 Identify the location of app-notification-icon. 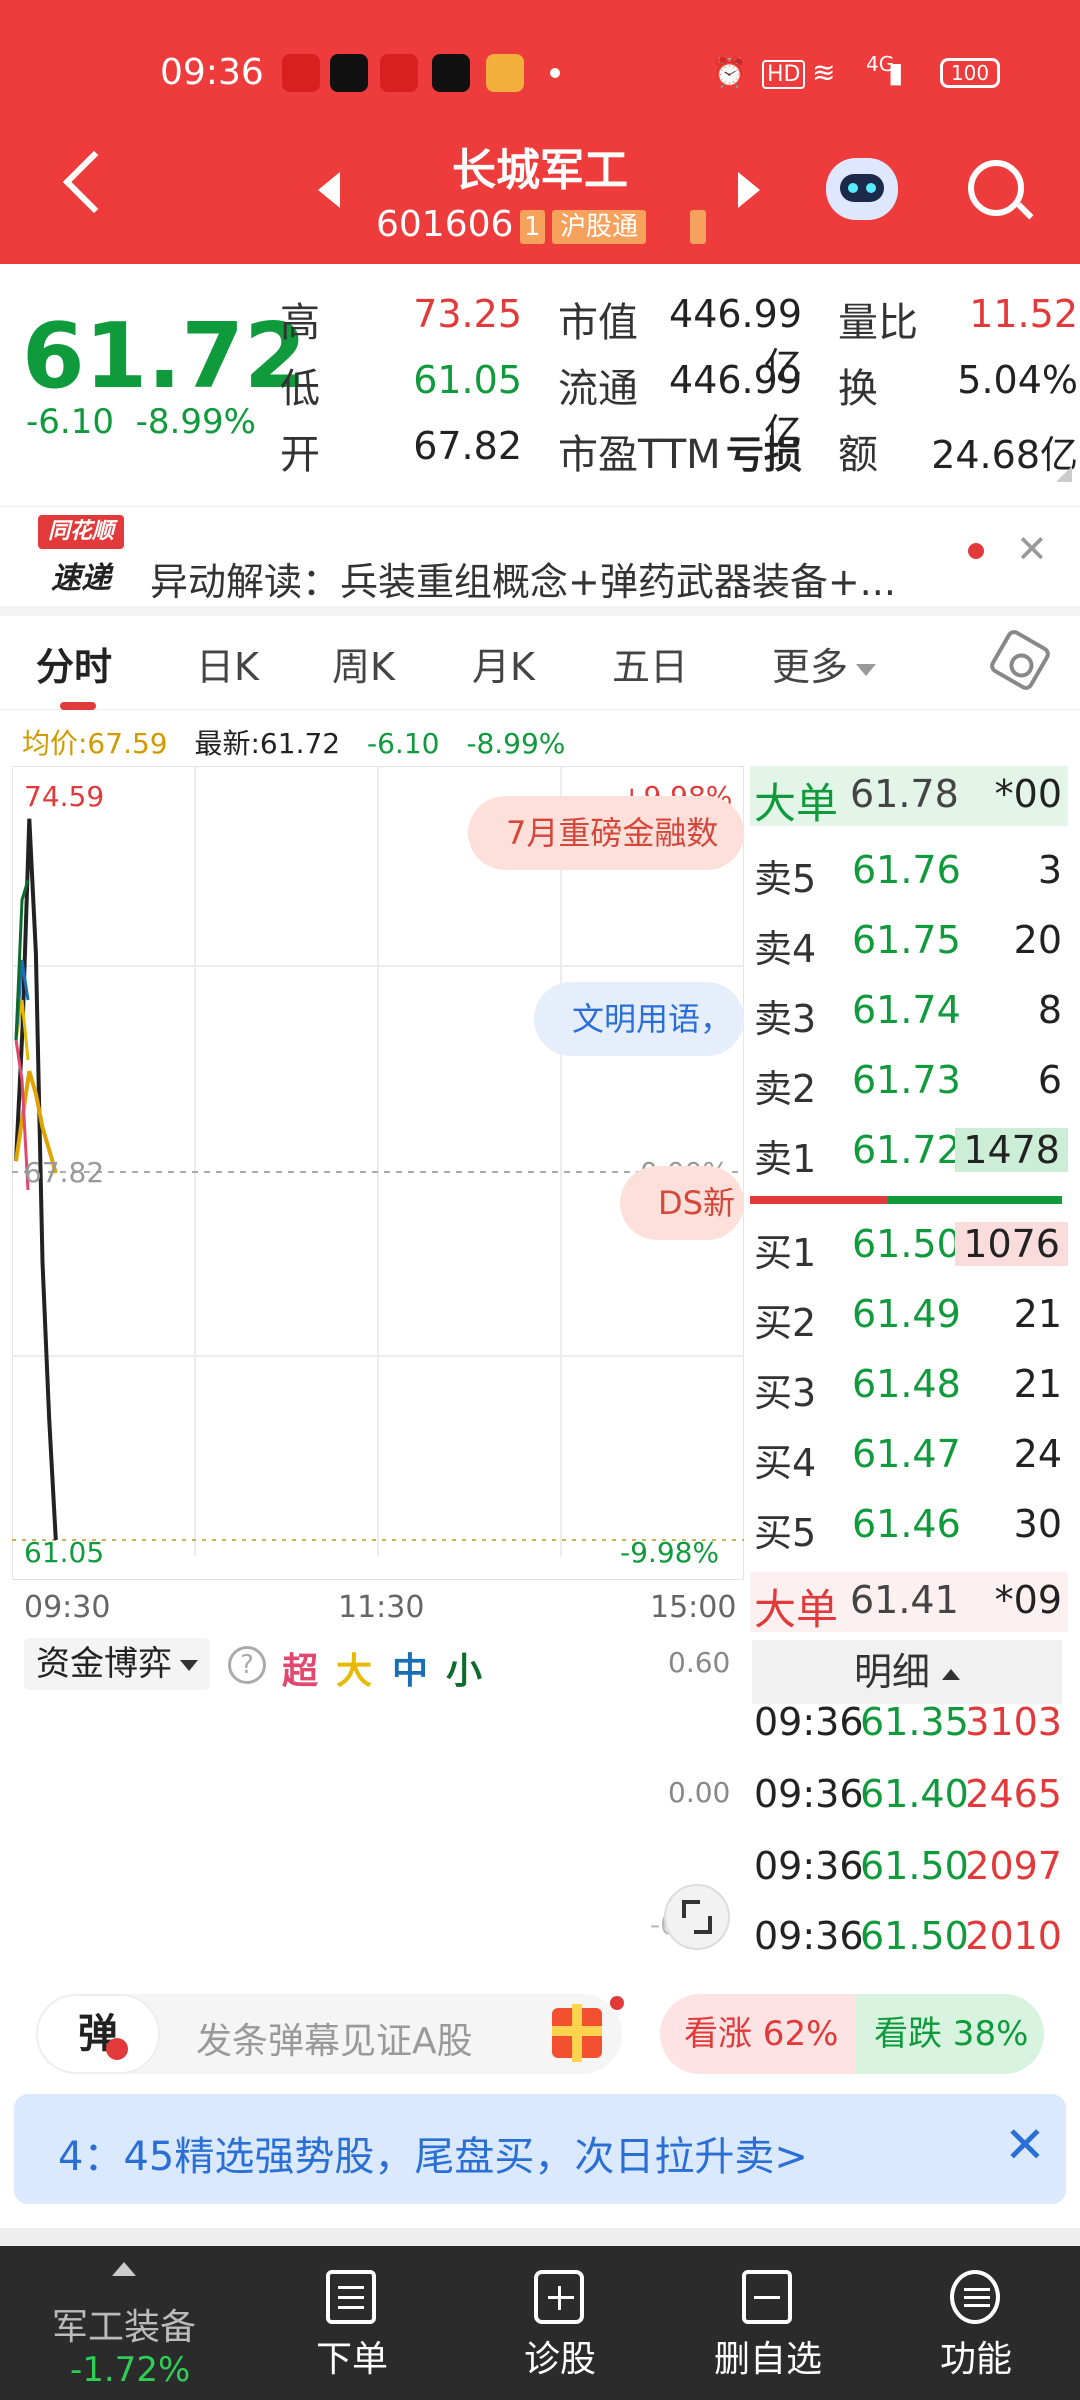
(505, 73).